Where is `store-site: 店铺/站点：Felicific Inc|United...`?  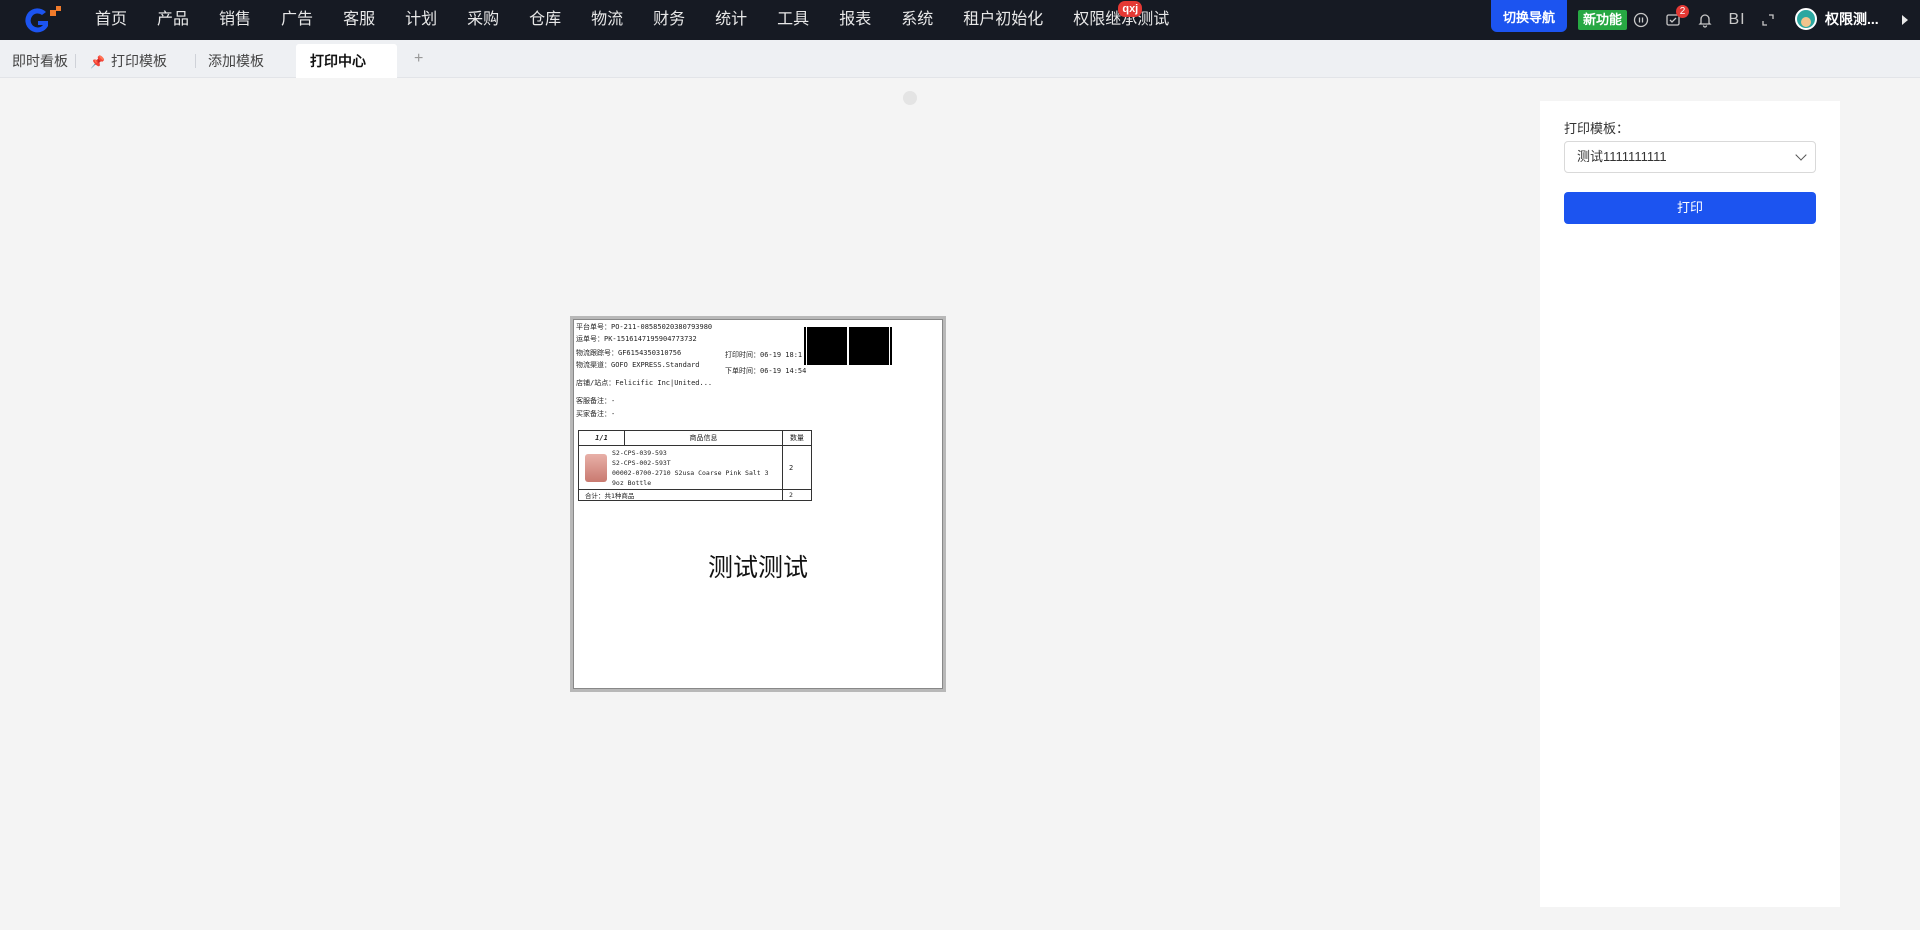 store-site: 店铺/站点：Felicific Inc|United... is located at coordinates (644, 383).